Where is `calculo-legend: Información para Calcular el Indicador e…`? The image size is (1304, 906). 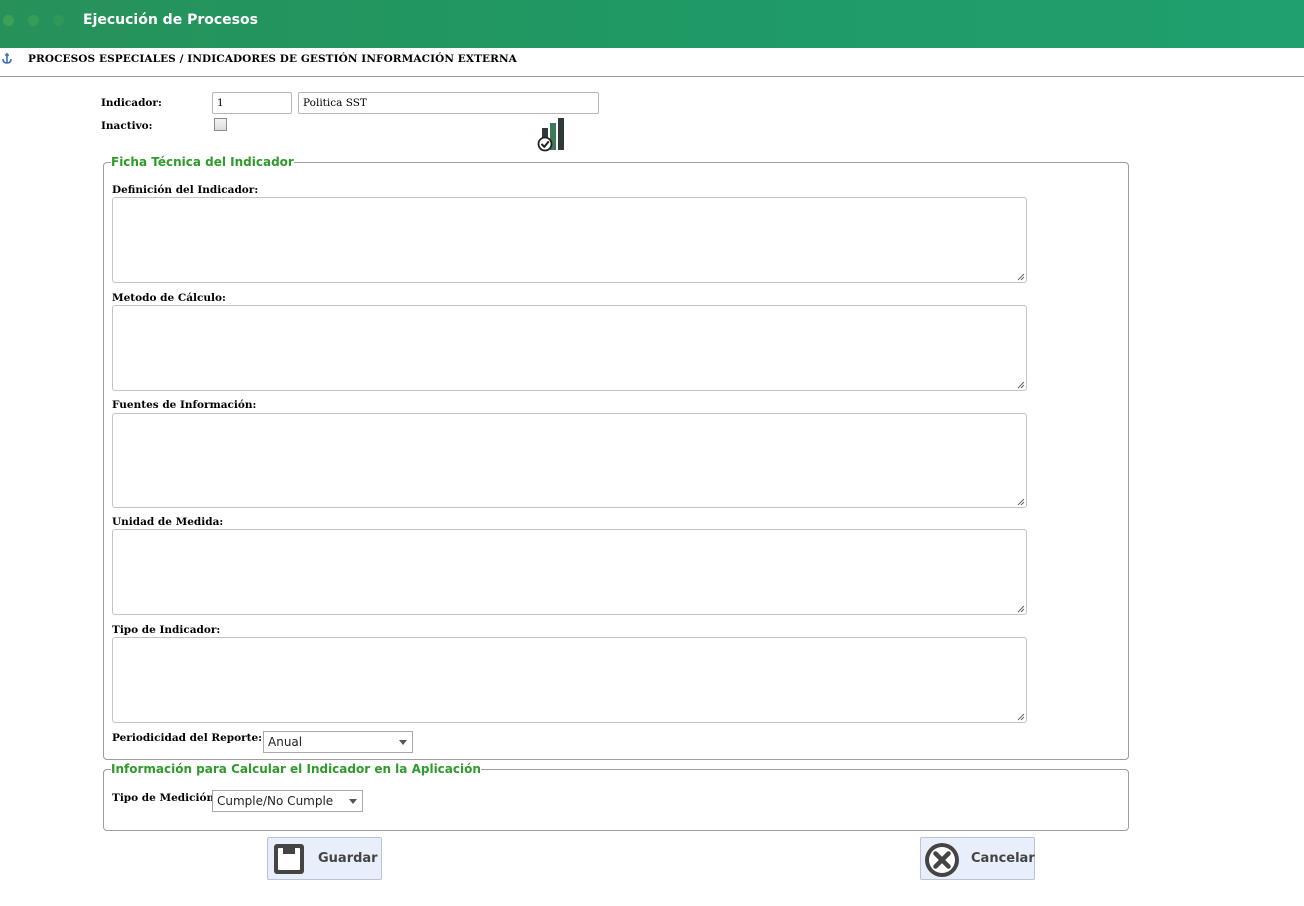
calculo-legend: Información para Calcular el Indicador e… is located at coordinates (296, 769).